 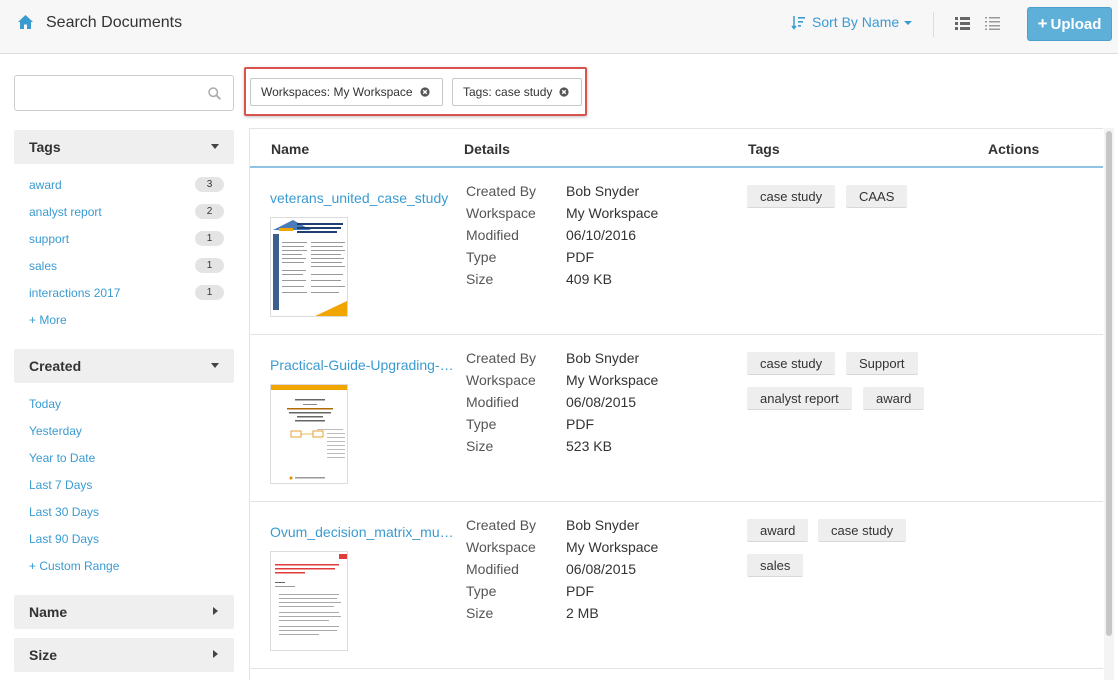 What do you see at coordinates (559, 27) in the screenshot?
I see `header-bar: Search Documents Sort By Name + Upload` at bounding box center [559, 27].